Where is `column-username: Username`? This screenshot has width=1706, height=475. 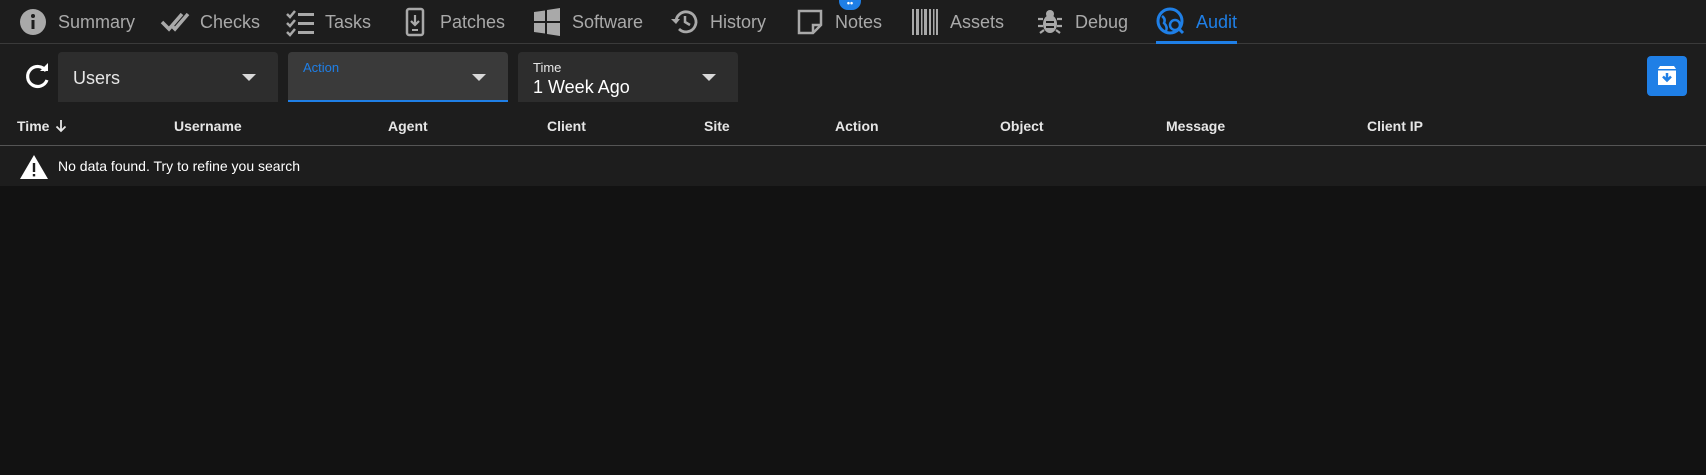 column-username: Username is located at coordinates (208, 126).